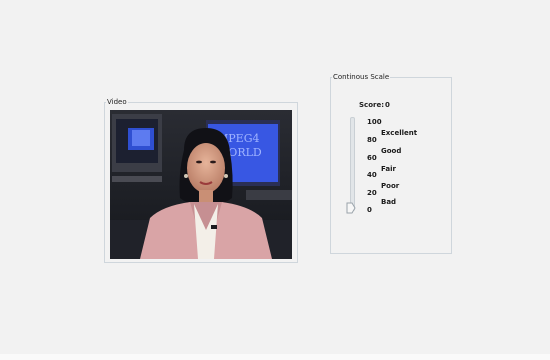 This screenshot has width=550, height=360. What do you see at coordinates (390, 186) in the screenshot?
I see `quality-label: Poor` at bounding box center [390, 186].